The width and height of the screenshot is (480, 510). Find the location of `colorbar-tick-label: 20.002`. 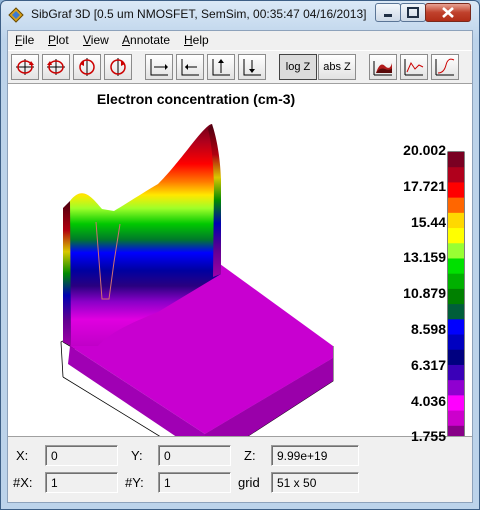

colorbar-tick-label: 20.002 is located at coordinates (424, 150).